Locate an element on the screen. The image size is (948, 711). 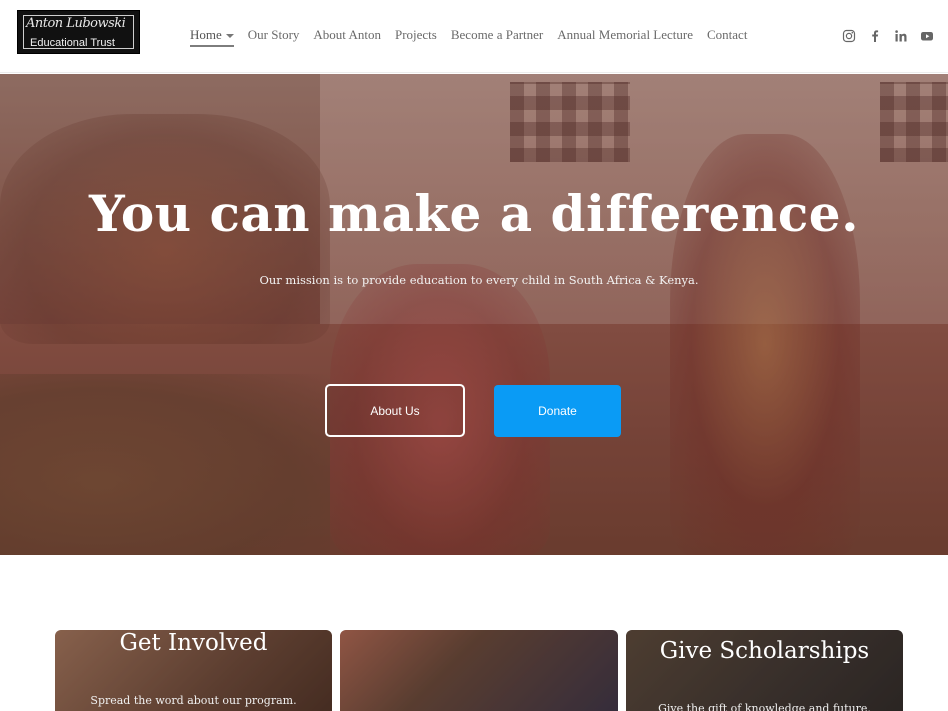
nav-item-home: Home is located at coordinates (212, 37).